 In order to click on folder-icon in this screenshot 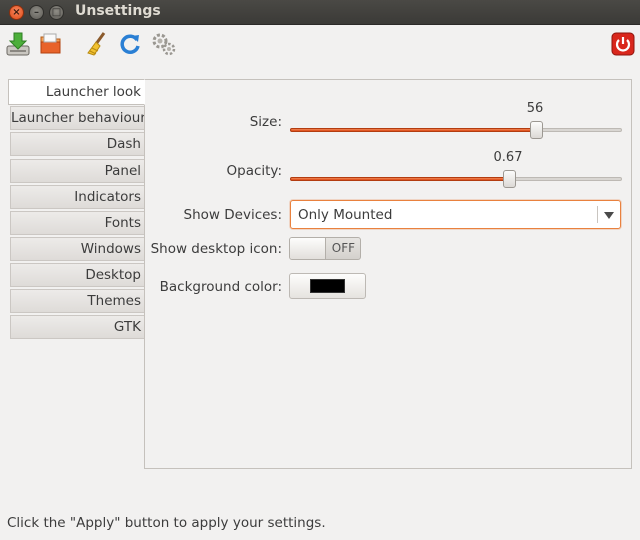, I will do `click(50, 43)`.